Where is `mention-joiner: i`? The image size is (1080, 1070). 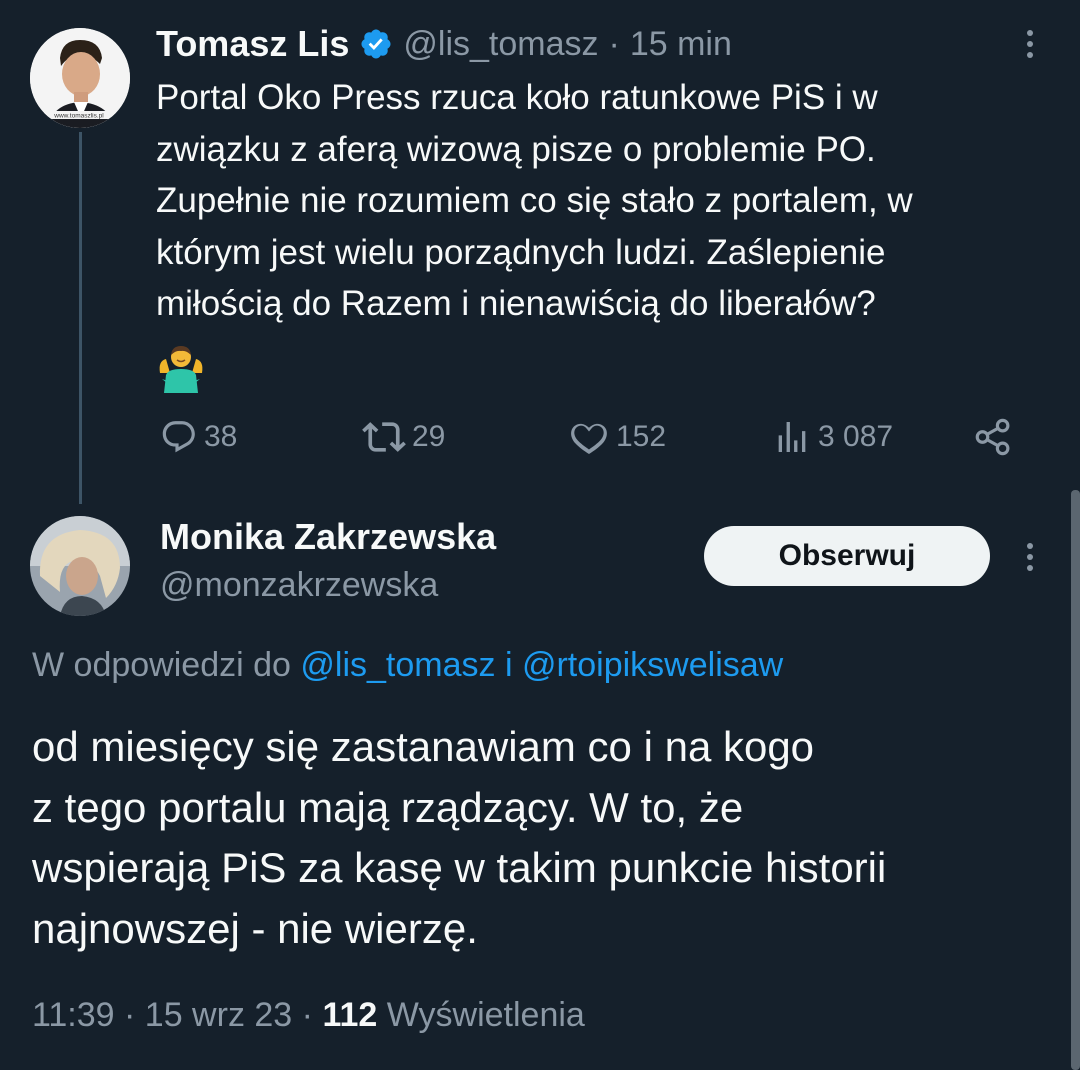
mention-joiner: i is located at coordinates (508, 665).